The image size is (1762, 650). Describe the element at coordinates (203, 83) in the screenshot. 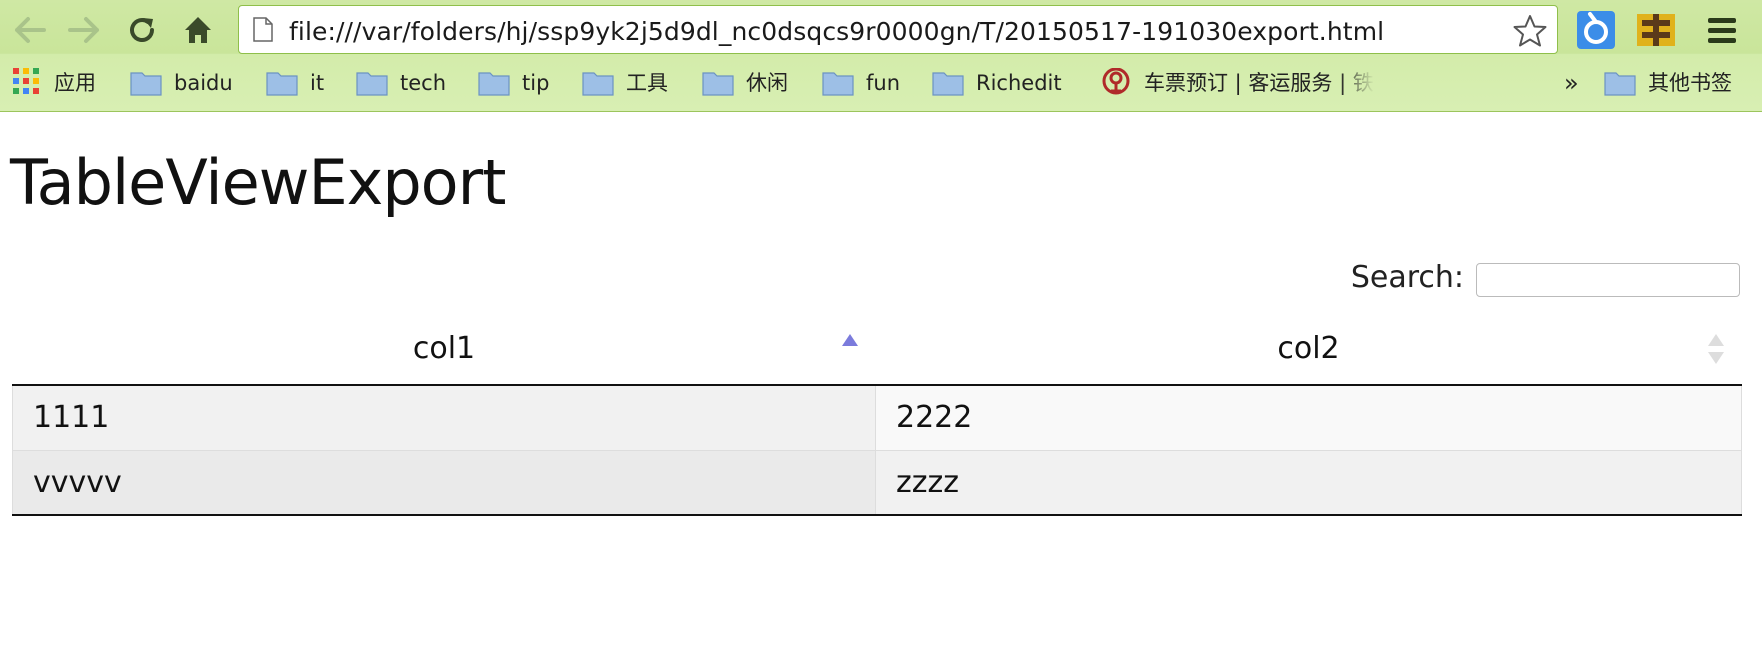

I see `bookmark-label: baidu` at that location.